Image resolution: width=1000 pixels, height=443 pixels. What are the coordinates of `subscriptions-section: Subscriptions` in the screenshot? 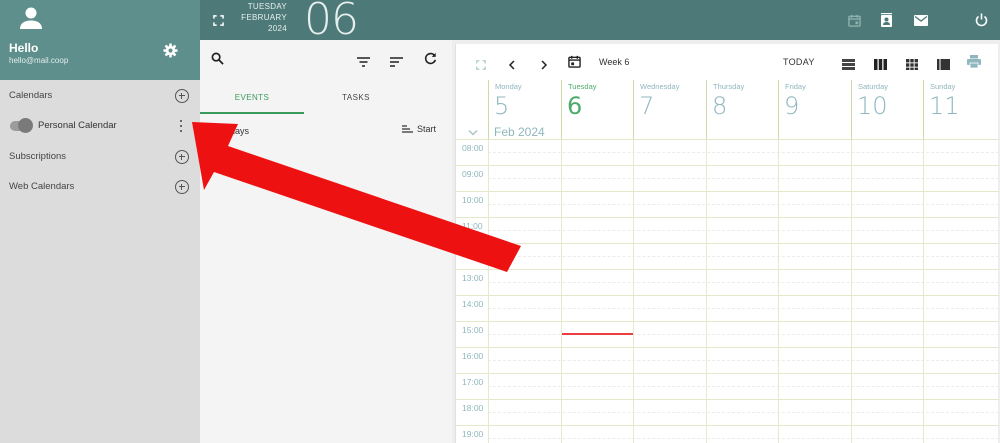 It's located at (100, 157).